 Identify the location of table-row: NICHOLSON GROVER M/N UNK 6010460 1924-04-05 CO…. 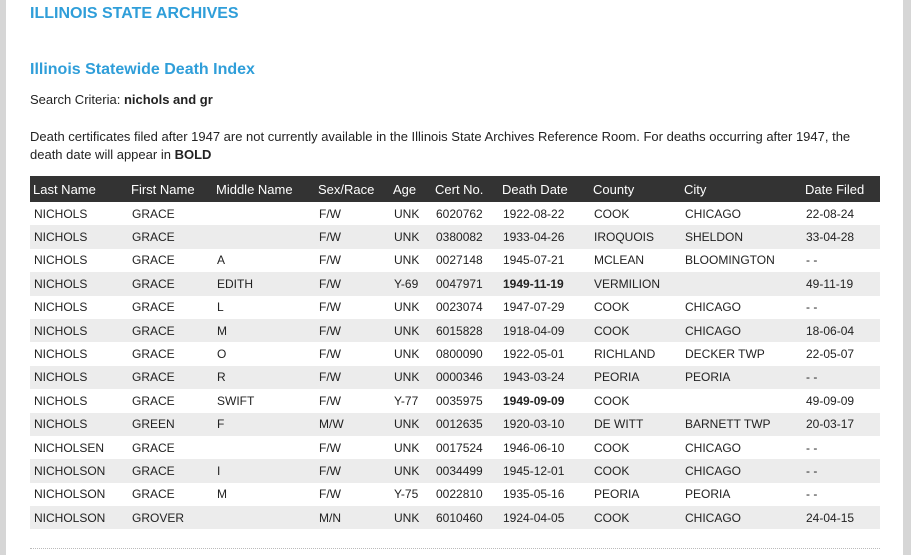
(455, 518).